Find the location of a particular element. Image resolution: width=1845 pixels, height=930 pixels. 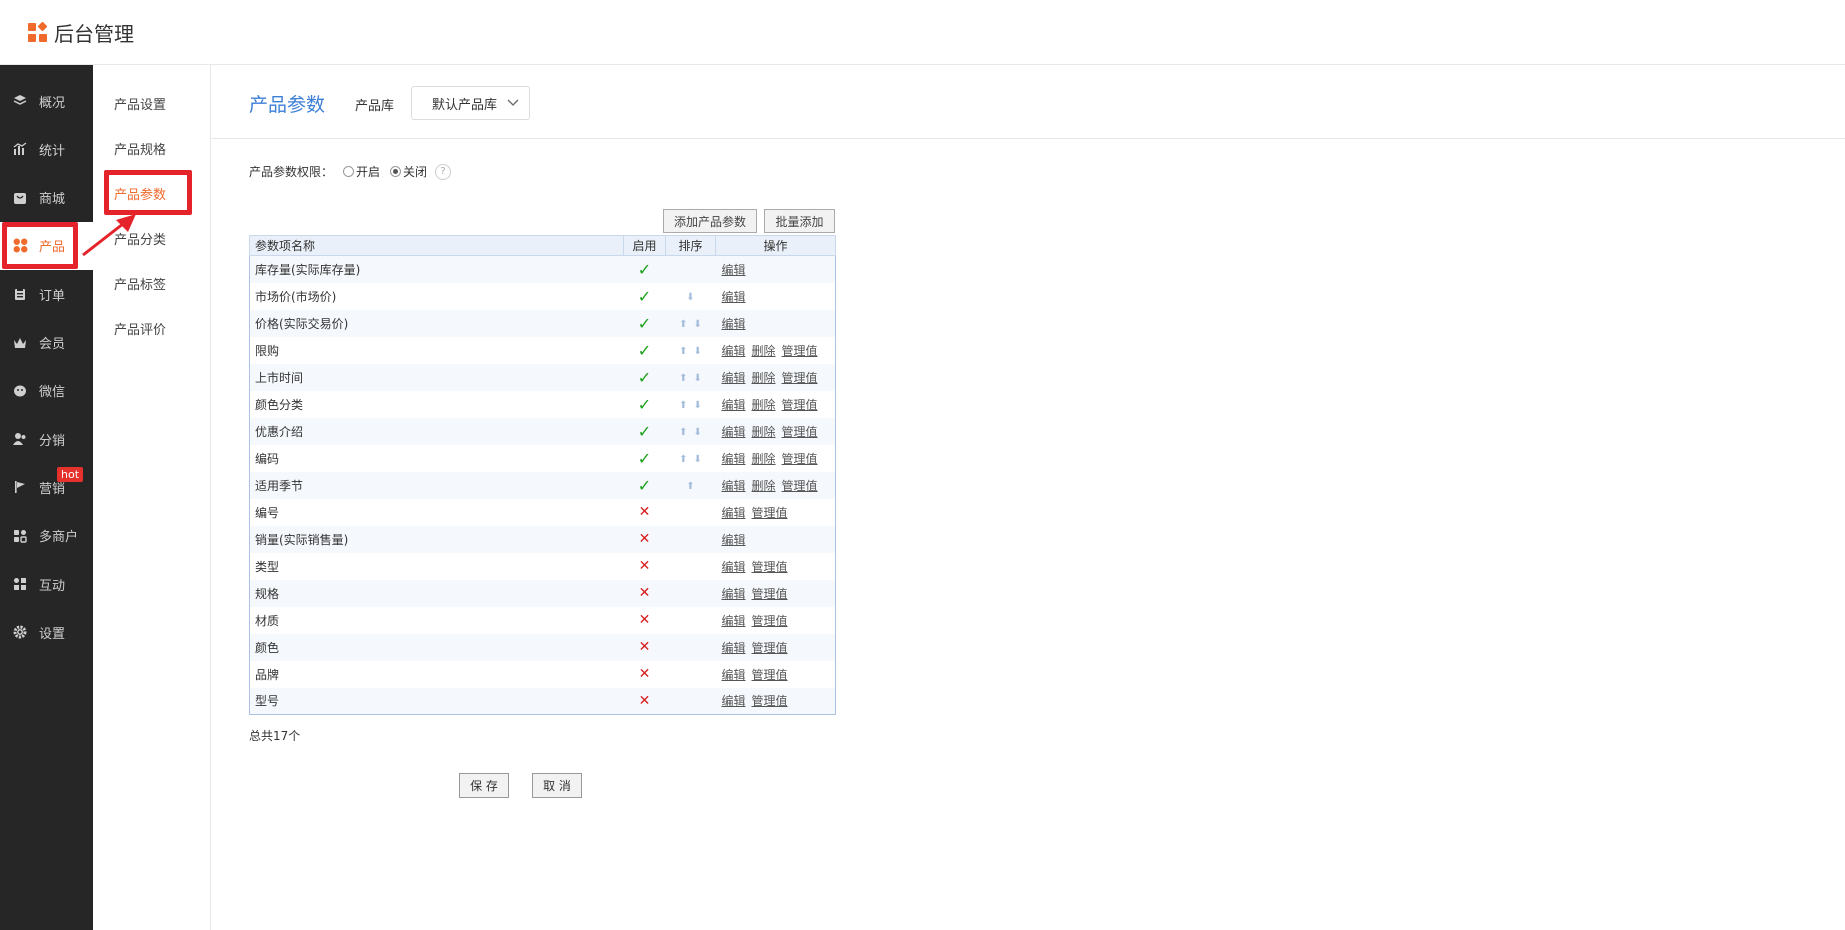

total-count: 总共17个 is located at coordinates (275, 736).